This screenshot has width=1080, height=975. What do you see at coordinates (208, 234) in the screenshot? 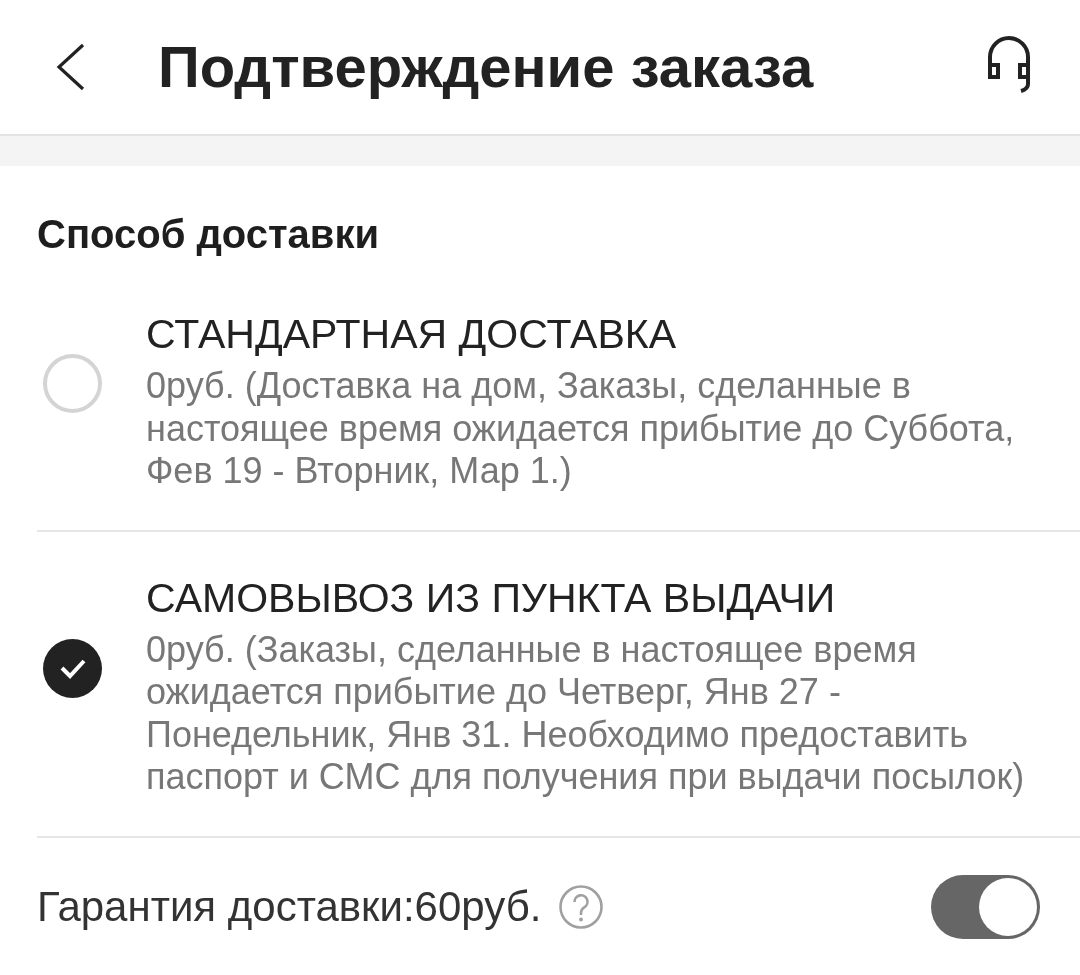
I see `section-title: Способ доставки` at bounding box center [208, 234].